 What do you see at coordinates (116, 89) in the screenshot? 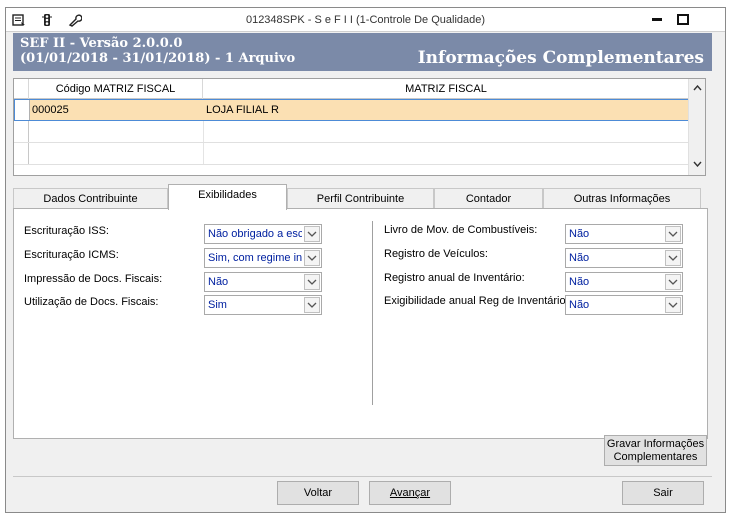
I see `grid-column-codigo: Código MATRIZ FISCAL` at bounding box center [116, 89].